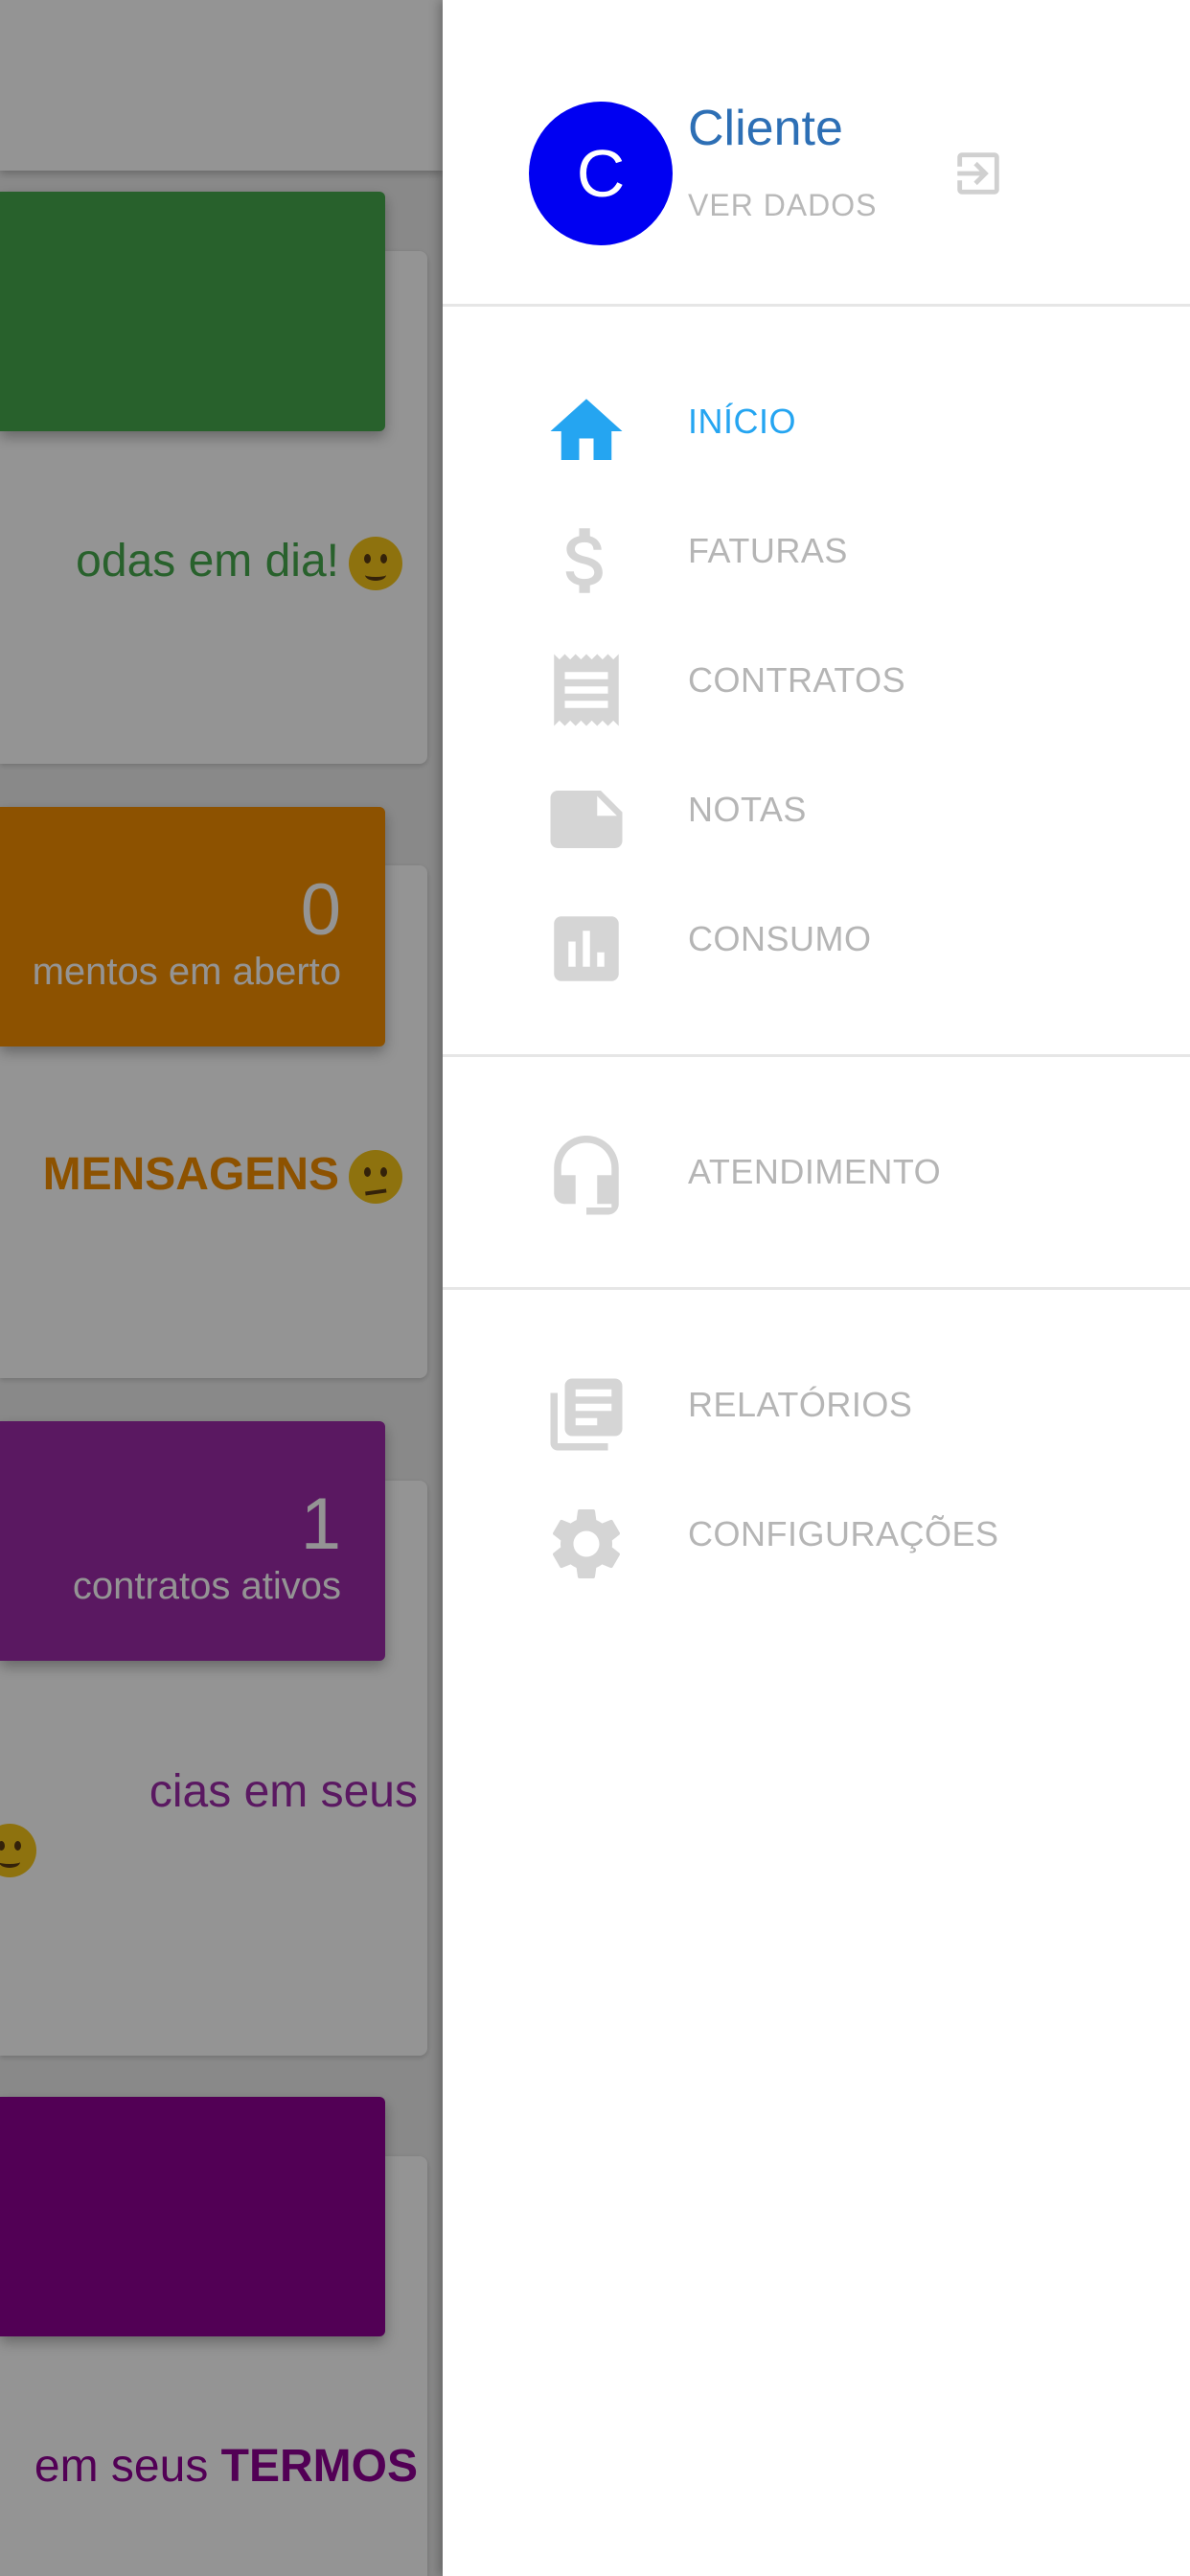  I want to click on logout-icon, so click(978, 173).